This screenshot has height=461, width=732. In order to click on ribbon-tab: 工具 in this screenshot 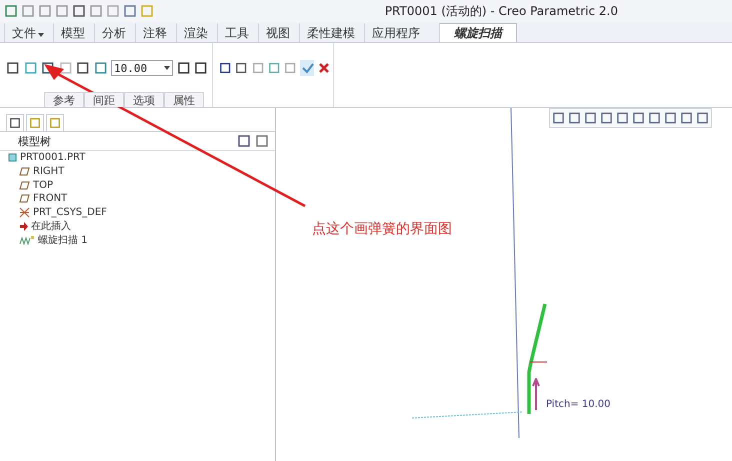, I will do `click(237, 32)`.